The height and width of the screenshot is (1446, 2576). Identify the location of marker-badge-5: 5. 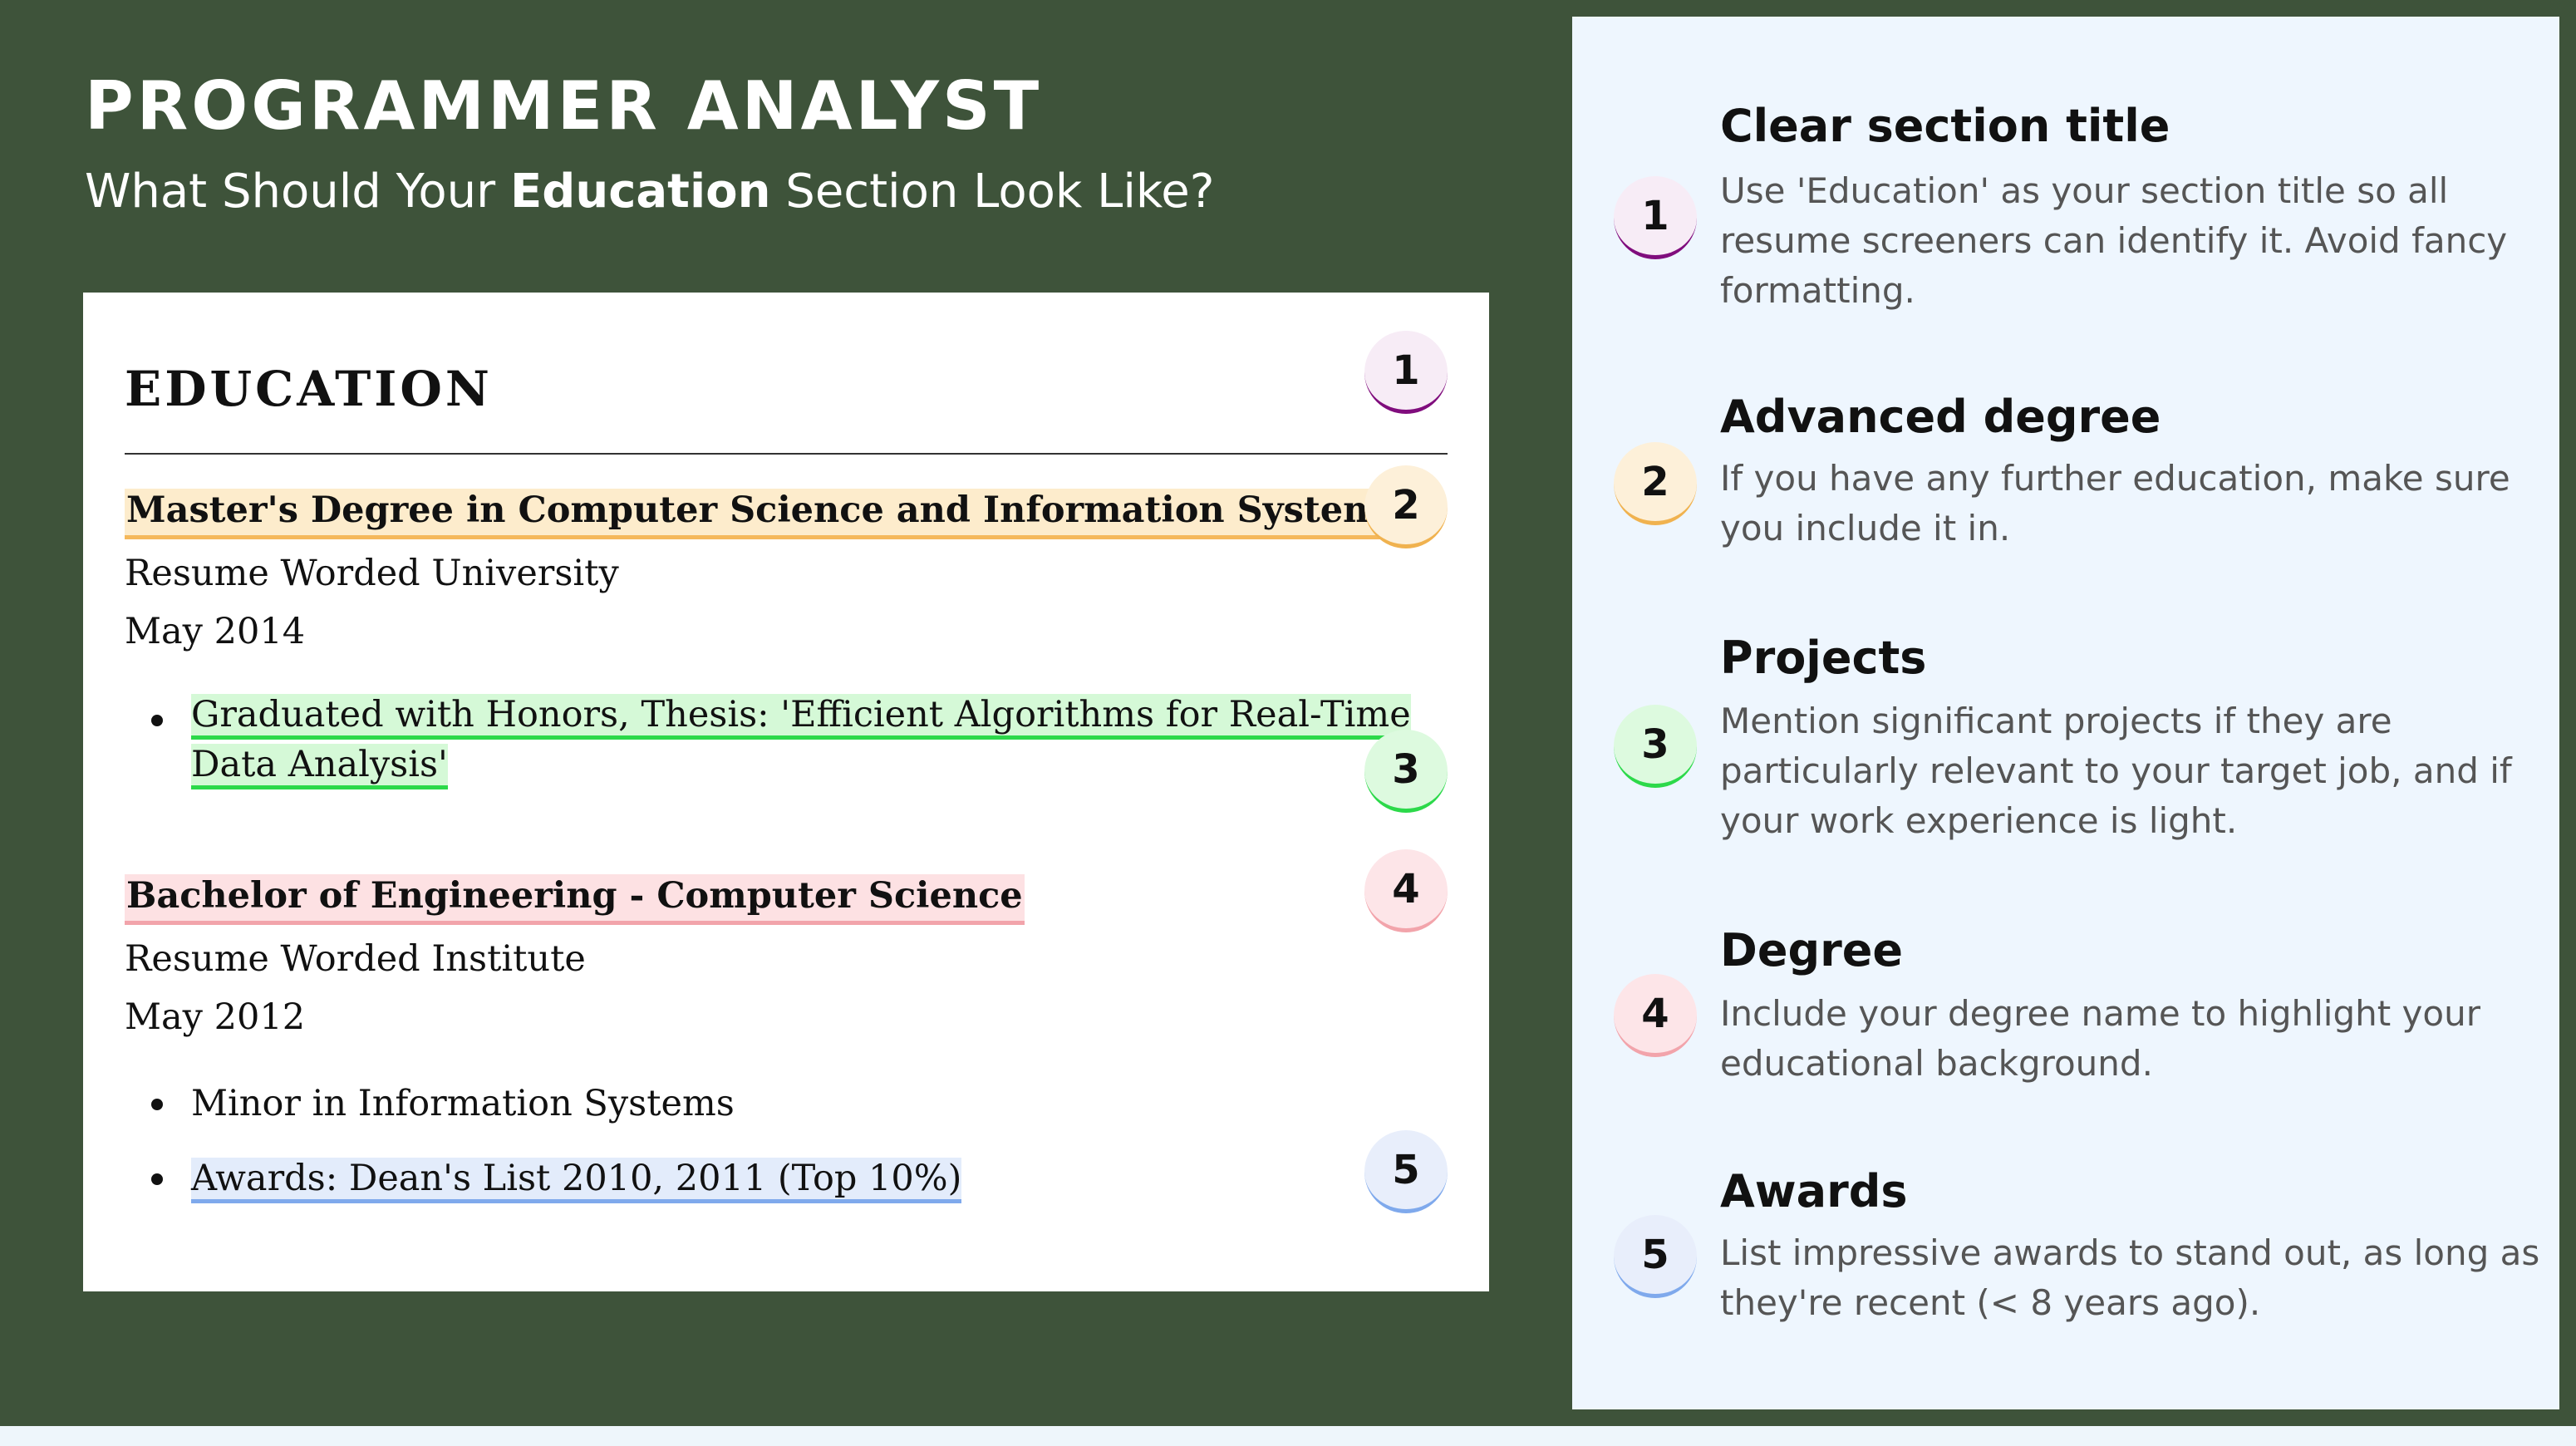
(1406, 1171).